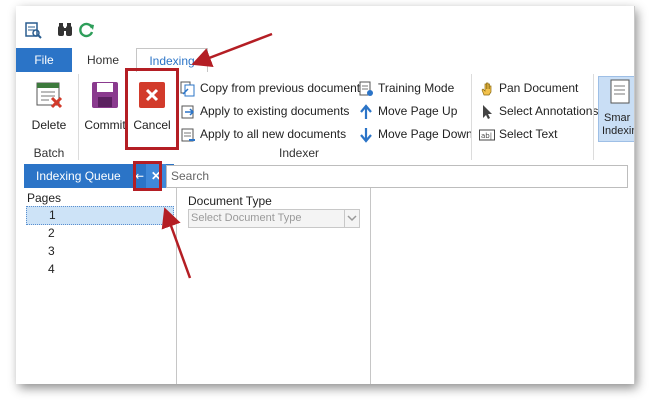 This screenshot has width=669, height=417. I want to click on annotation-arrows, so click(217, 155).